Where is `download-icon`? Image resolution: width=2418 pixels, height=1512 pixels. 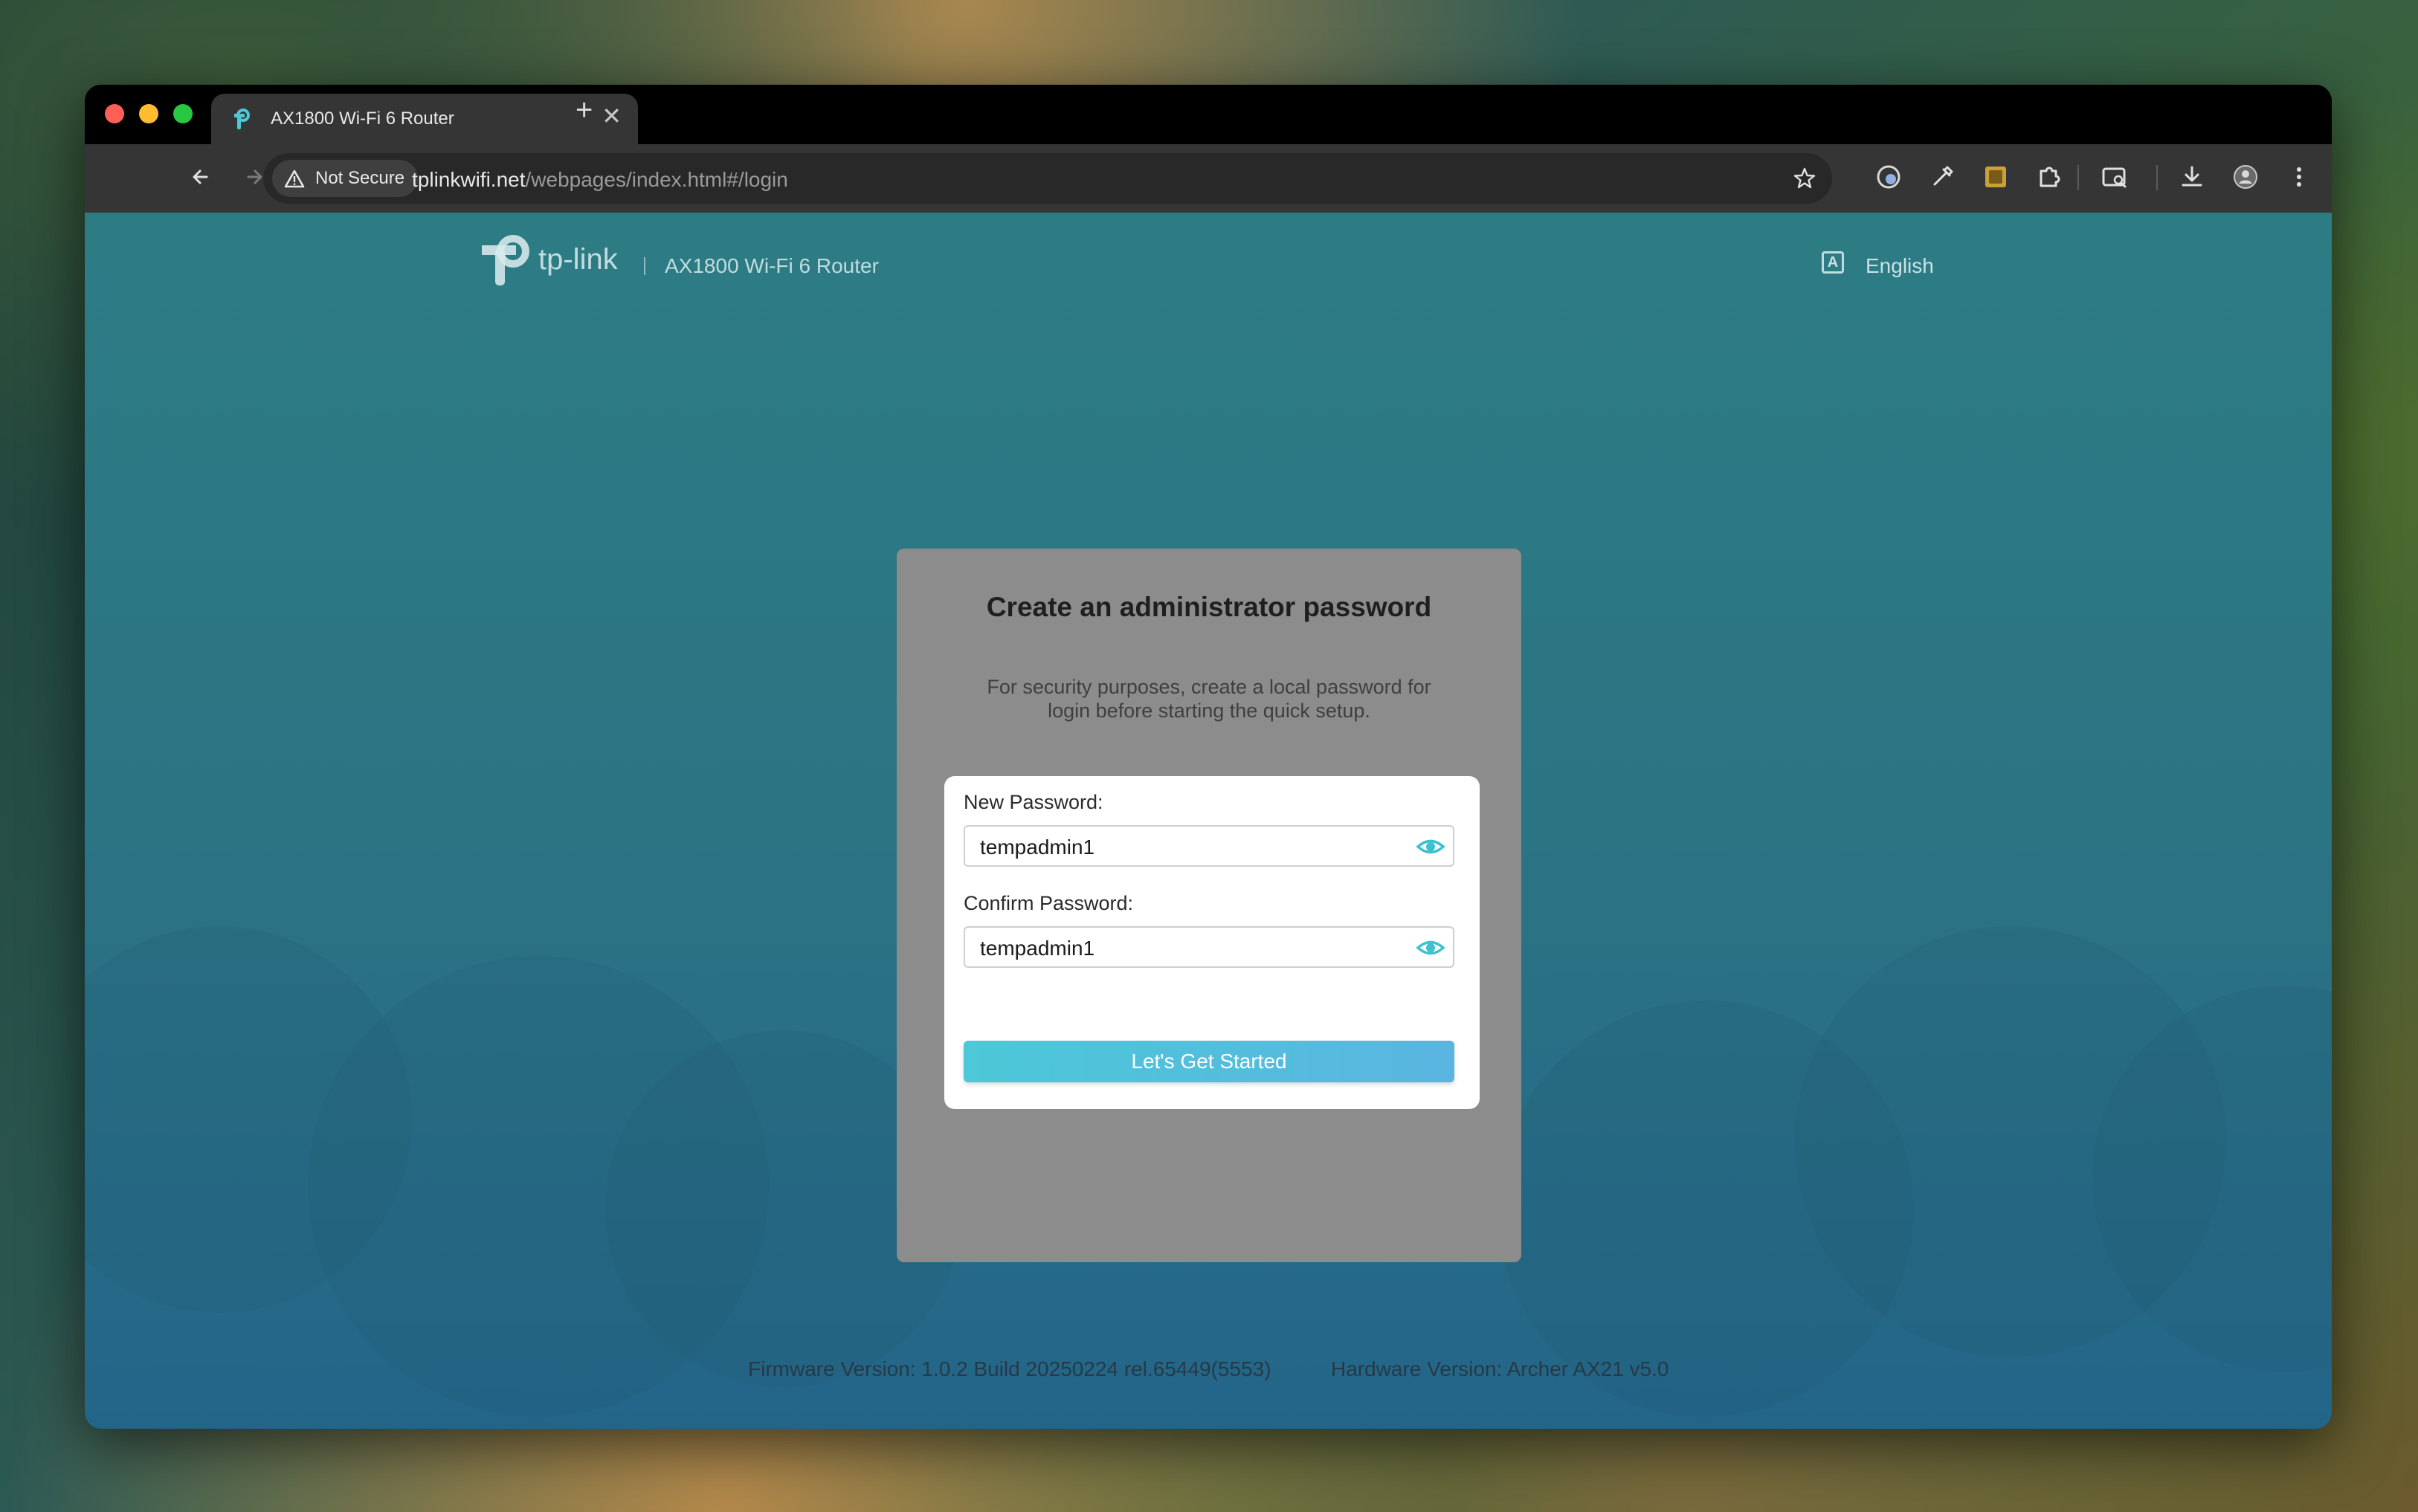
download-icon is located at coordinates (2192, 177).